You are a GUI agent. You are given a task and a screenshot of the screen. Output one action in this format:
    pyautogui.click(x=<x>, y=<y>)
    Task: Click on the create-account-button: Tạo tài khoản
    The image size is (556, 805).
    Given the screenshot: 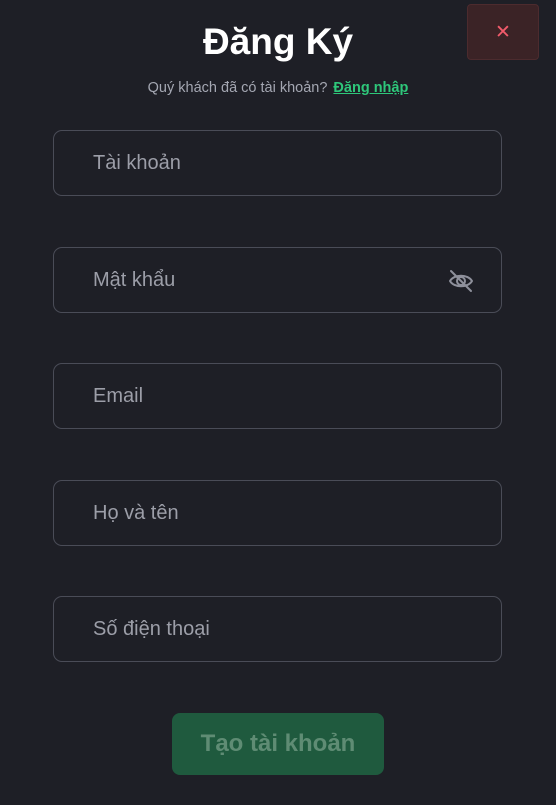 What is the action you would take?
    pyautogui.click(x=278, y=744)
    